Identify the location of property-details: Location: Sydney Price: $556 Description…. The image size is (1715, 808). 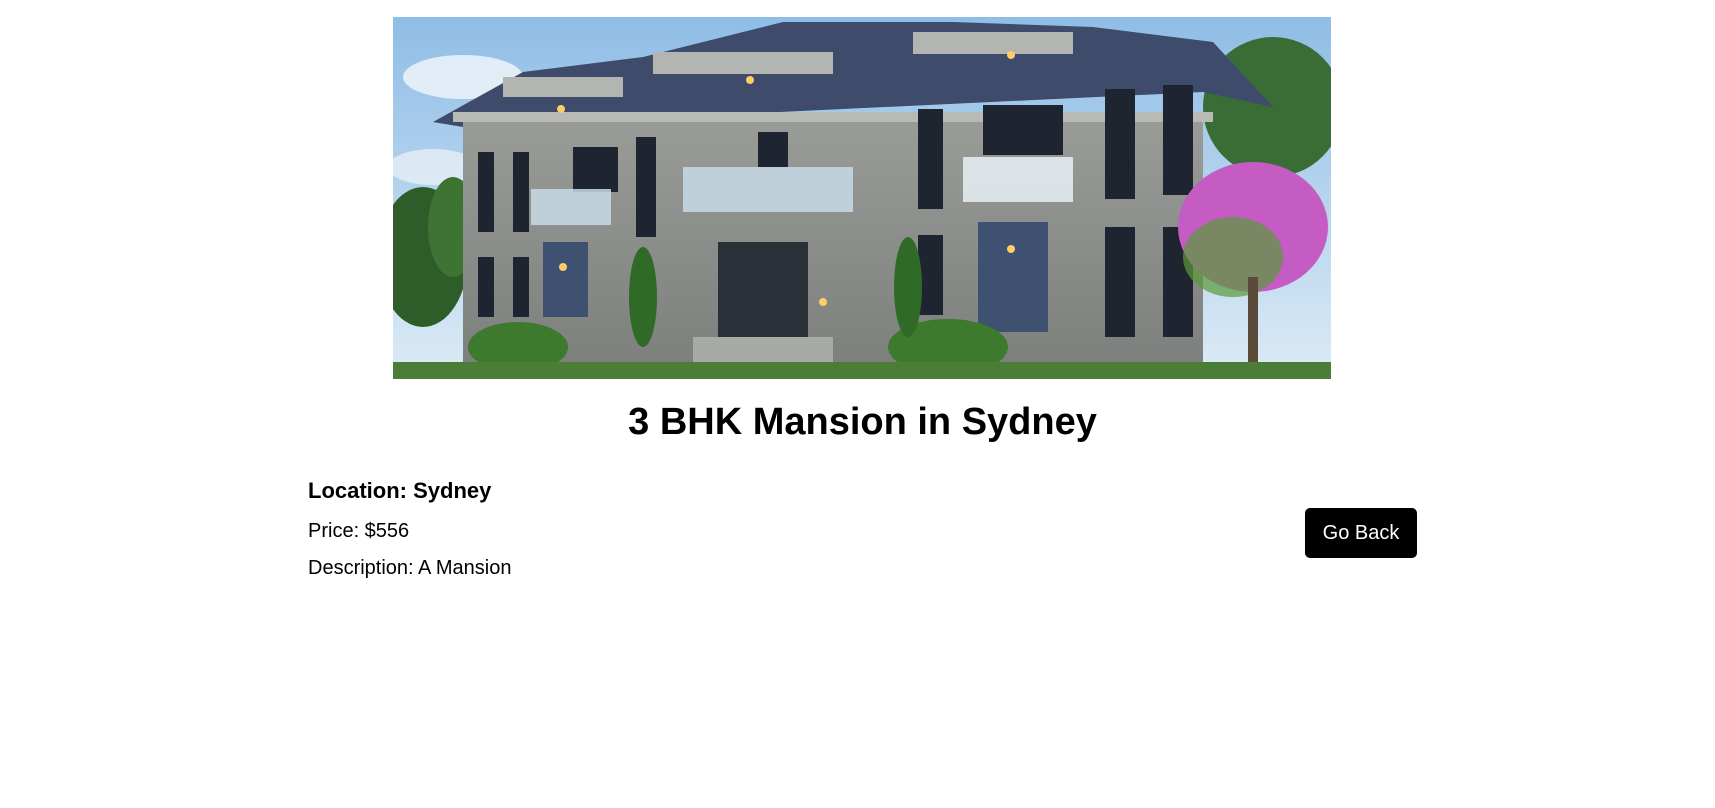
(409, 536).